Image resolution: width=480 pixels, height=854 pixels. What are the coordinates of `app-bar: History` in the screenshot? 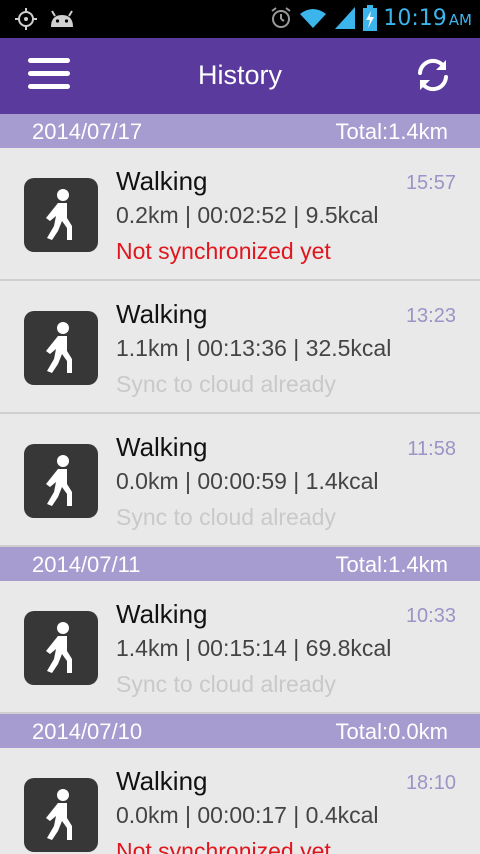 It's located at (240, 76).